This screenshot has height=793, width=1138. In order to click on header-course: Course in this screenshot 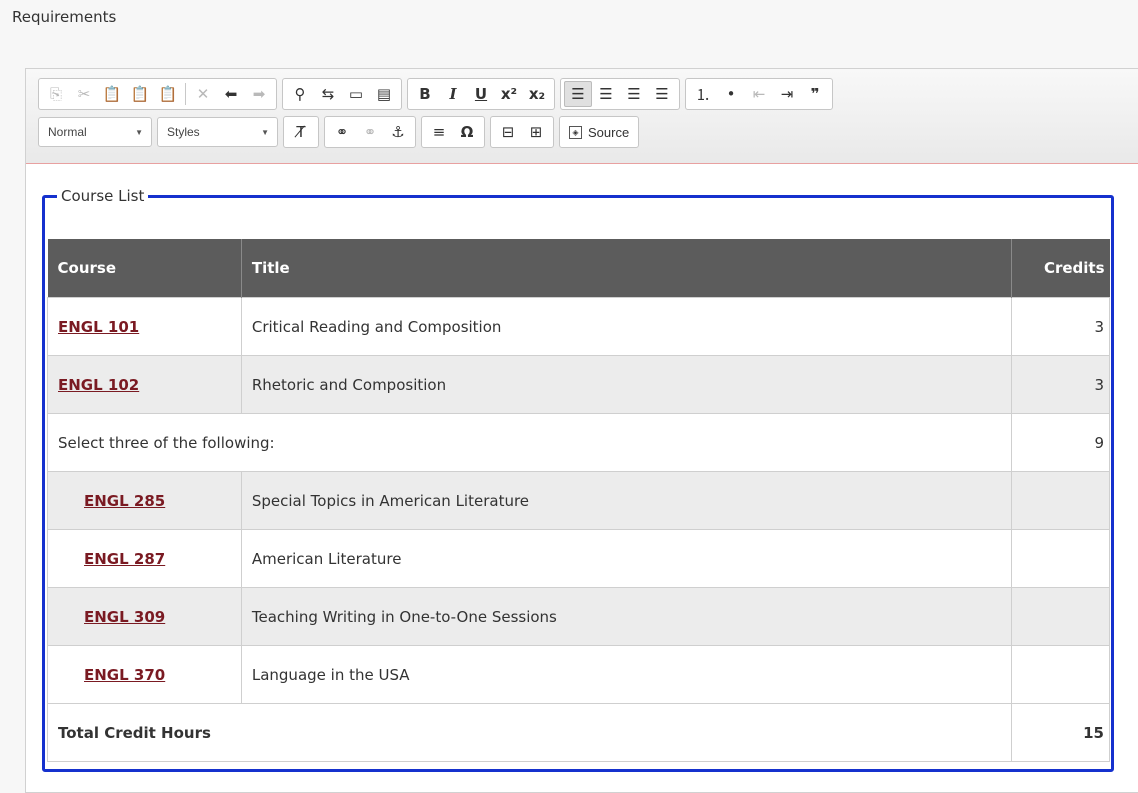, I will do `click(144, 268)`.